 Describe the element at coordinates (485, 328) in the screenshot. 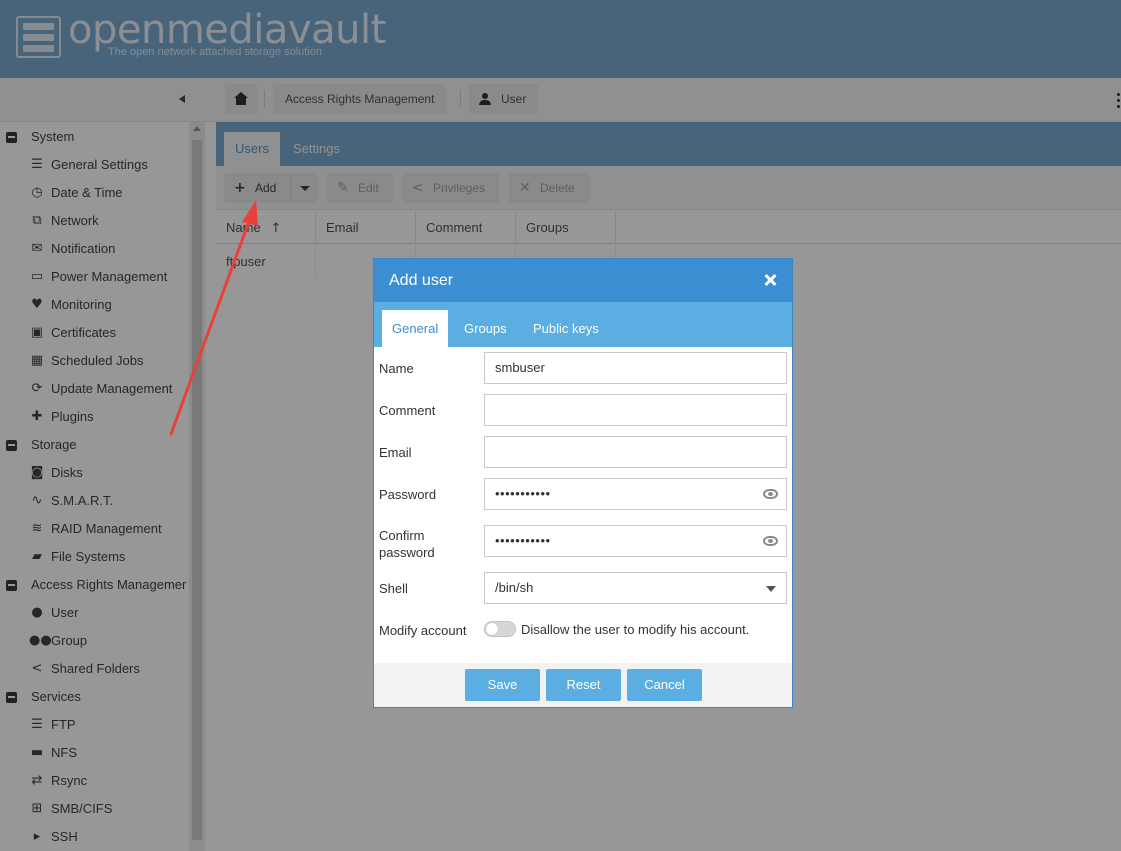

I see `tab-groups: Groups` at that location.